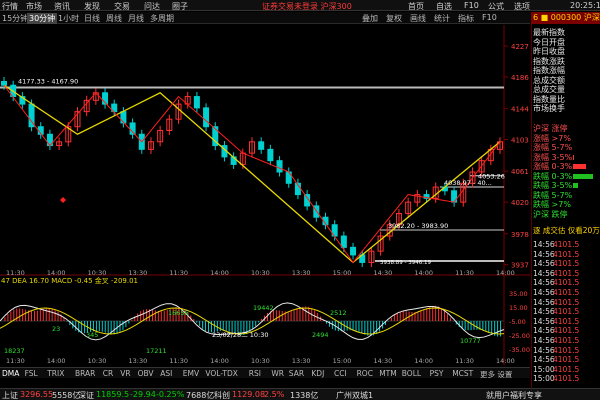  What do you see at coordinates (200, 395) in the screenshot?
I see `sz-volume: 7688亿` at bounding box center [200, 395].